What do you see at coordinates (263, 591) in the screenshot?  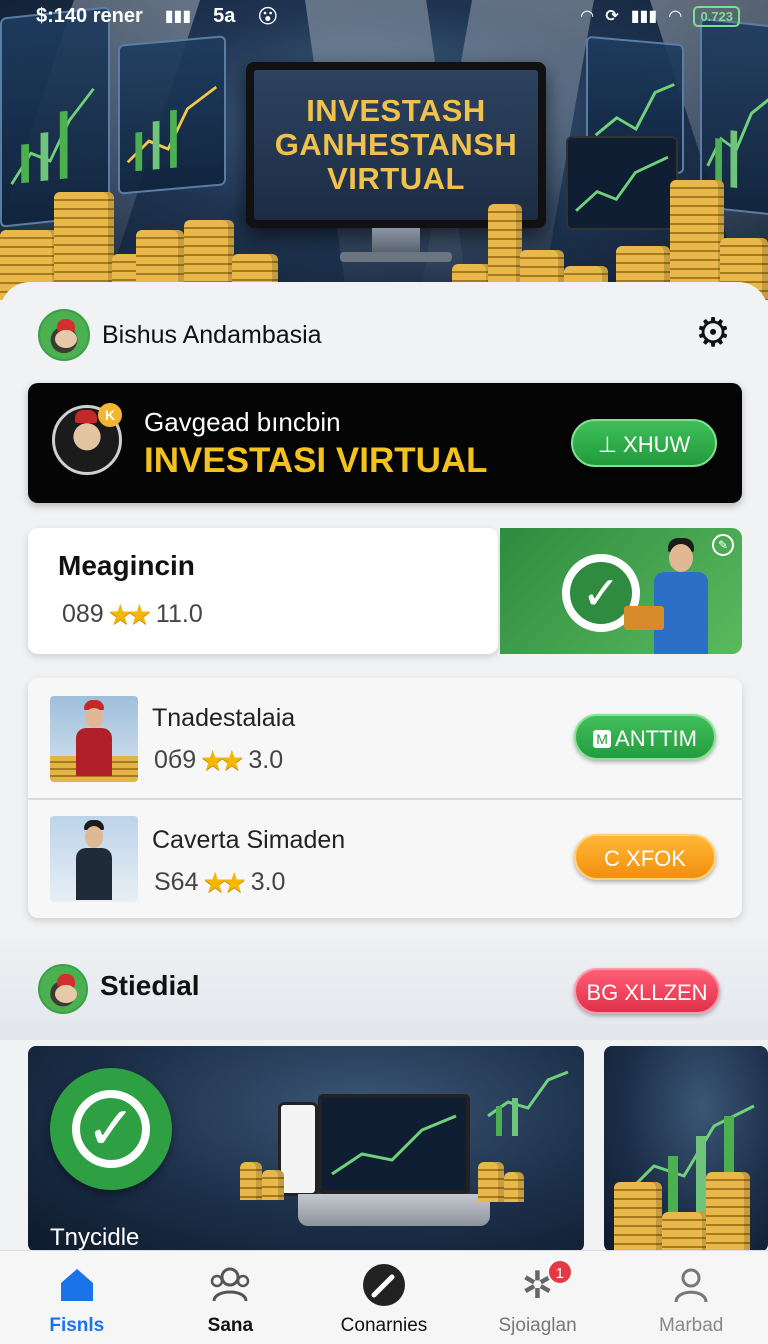 I see `featured-card-info: Meagincin 089 ★★ 11.0` at bounding box center [263, 591].